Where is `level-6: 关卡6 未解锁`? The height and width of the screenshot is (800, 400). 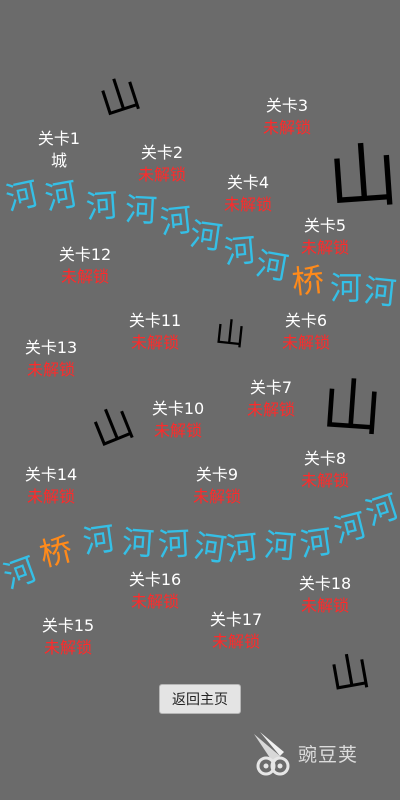
level-6: 关卡6 未解锁 is located at coordinates (306, 332).